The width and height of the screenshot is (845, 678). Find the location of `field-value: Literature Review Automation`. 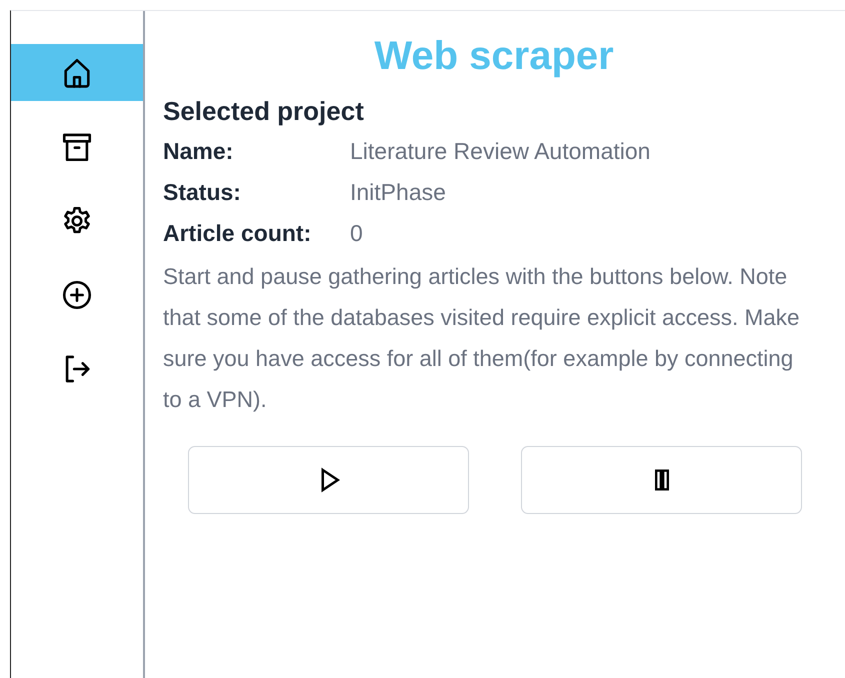

field-value: Literature Review Automation is located at coordinates (500, 151).